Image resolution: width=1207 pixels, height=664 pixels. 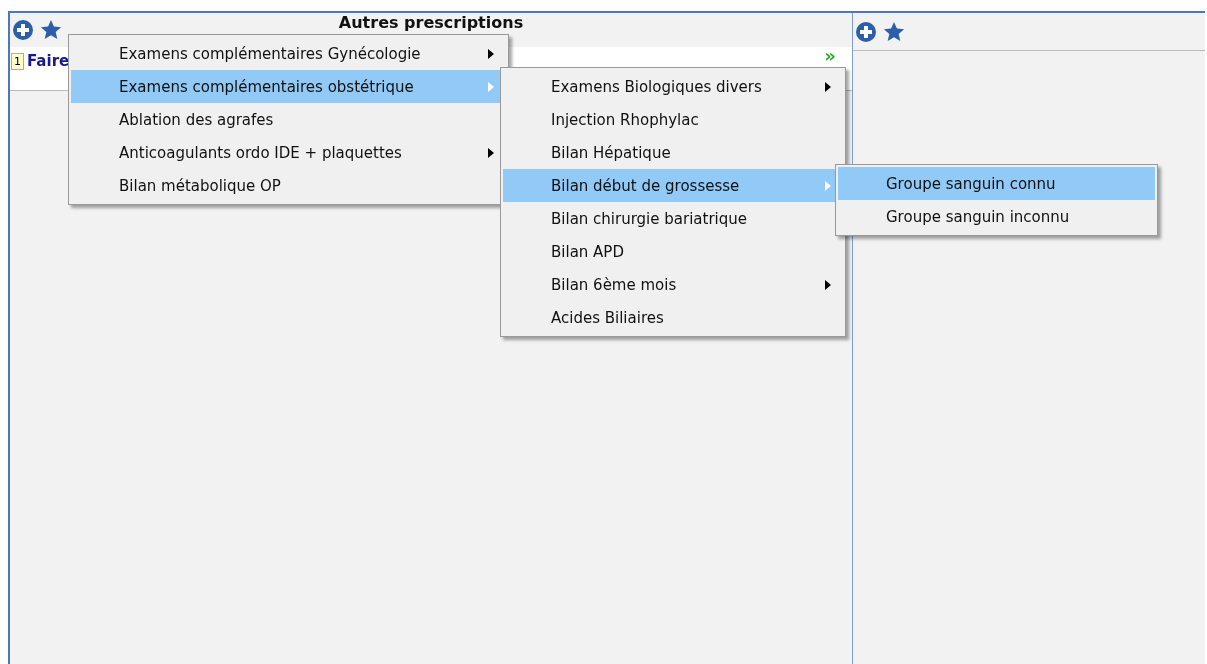 What do you see at coordinates (996, 216) in the screenshot?
I see `menu-item: Groupe sanguin inconnu` at bounding box center [996, 216].